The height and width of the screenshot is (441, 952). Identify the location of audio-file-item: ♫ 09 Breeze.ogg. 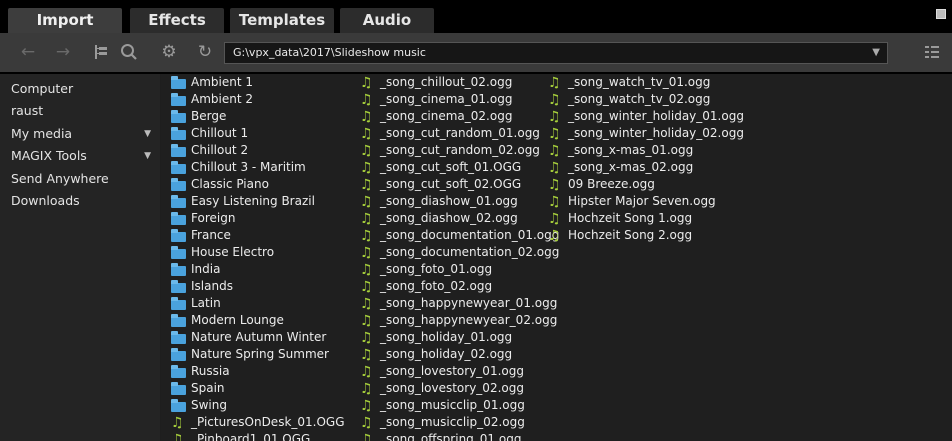
(646, 184).